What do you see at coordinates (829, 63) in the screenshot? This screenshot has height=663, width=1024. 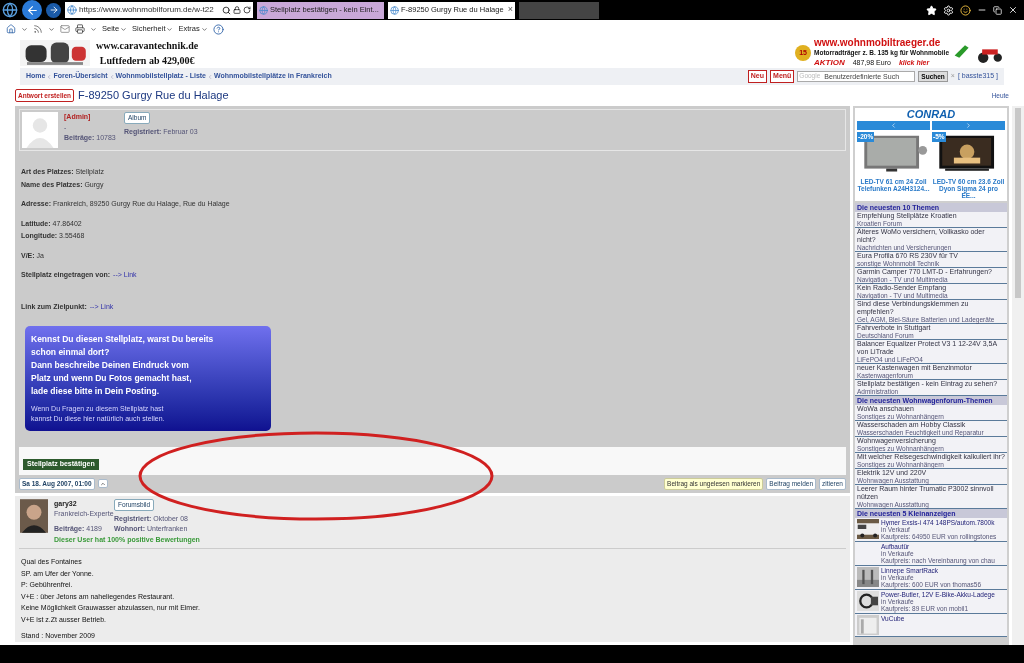 I see `ad-label: AKTION` at bounding box center [829, 63].